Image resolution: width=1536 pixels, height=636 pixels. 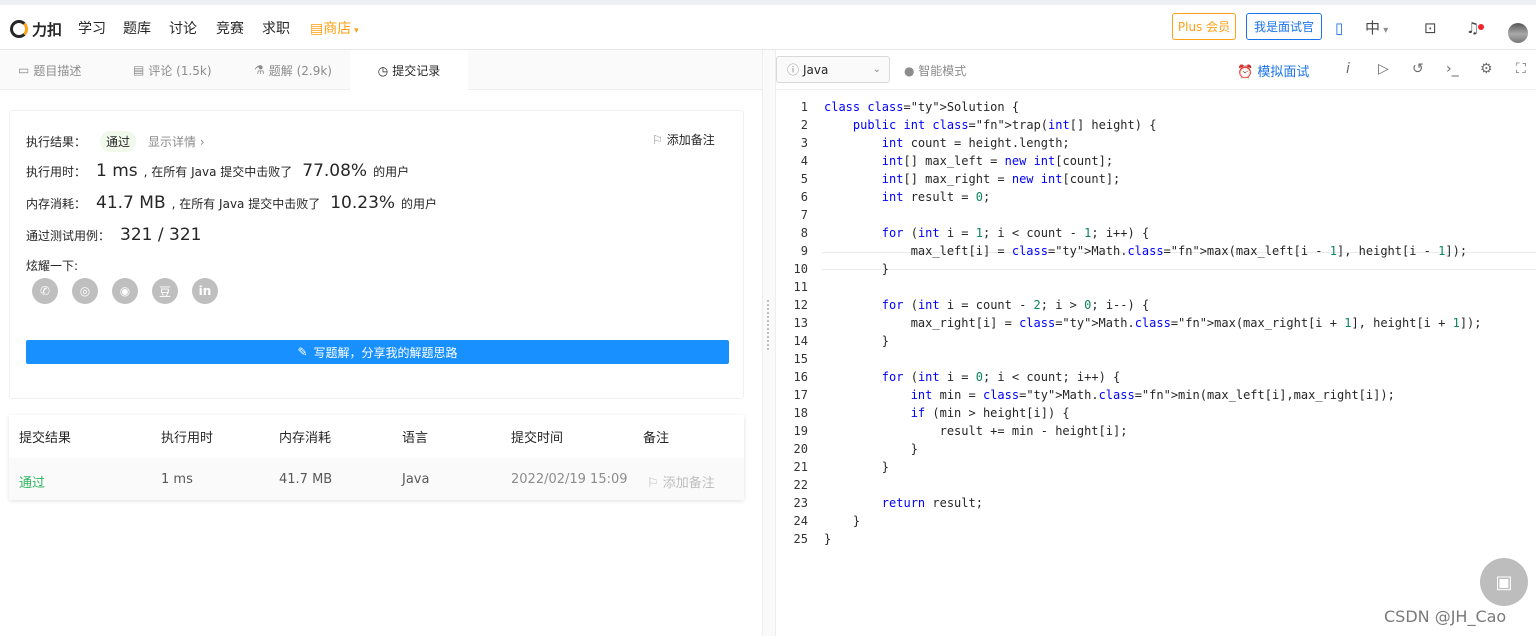 I want to click on editor-toolbar: ⓘ Java ⌄ ● 智能模式 ⏰ 模拟面试 i ▷ ↺ ›_ ⚙ ⛶, so click(x=1156, y=70).